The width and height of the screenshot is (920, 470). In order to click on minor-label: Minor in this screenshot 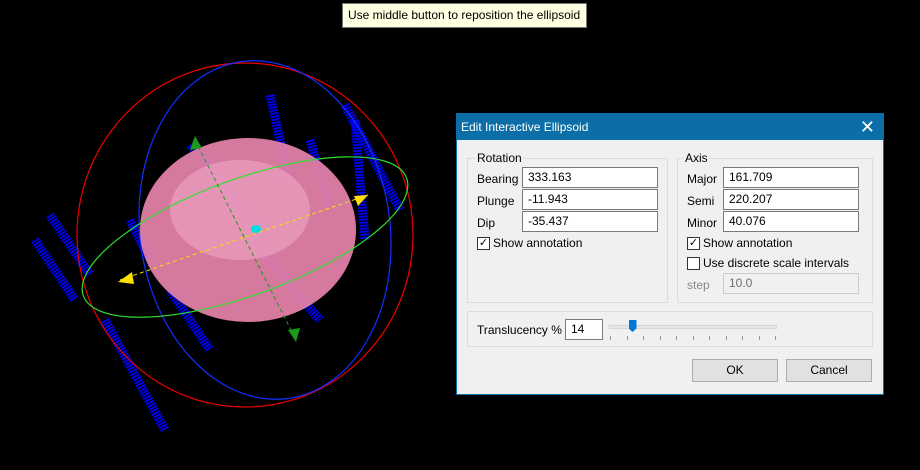, I will do `click(702, 223)`.